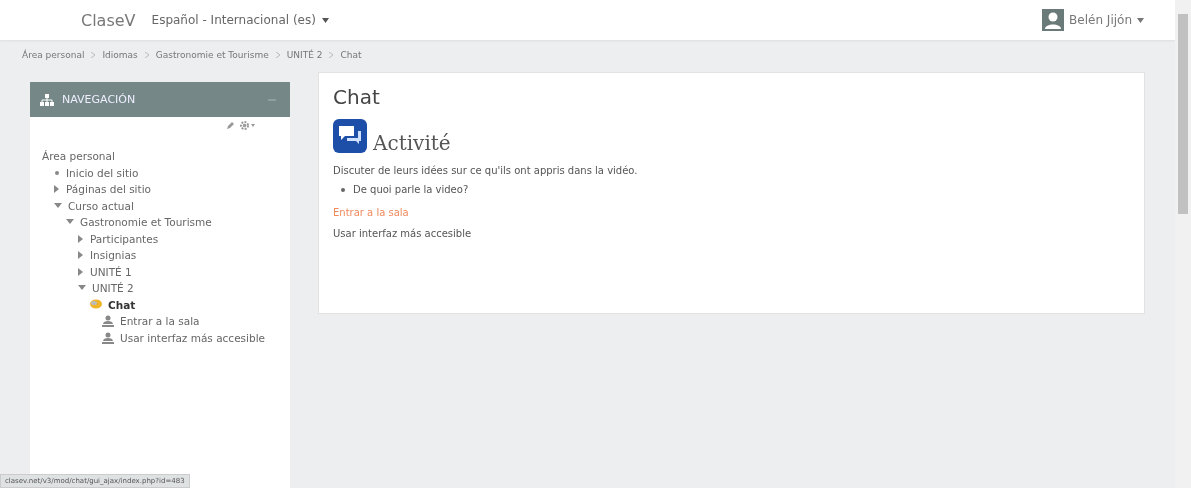 This screenshot has width=1191, height=488. Describe the element at coordinates (101, 205) in the screenshot. I see `tree-item: Curso actual` at that location.